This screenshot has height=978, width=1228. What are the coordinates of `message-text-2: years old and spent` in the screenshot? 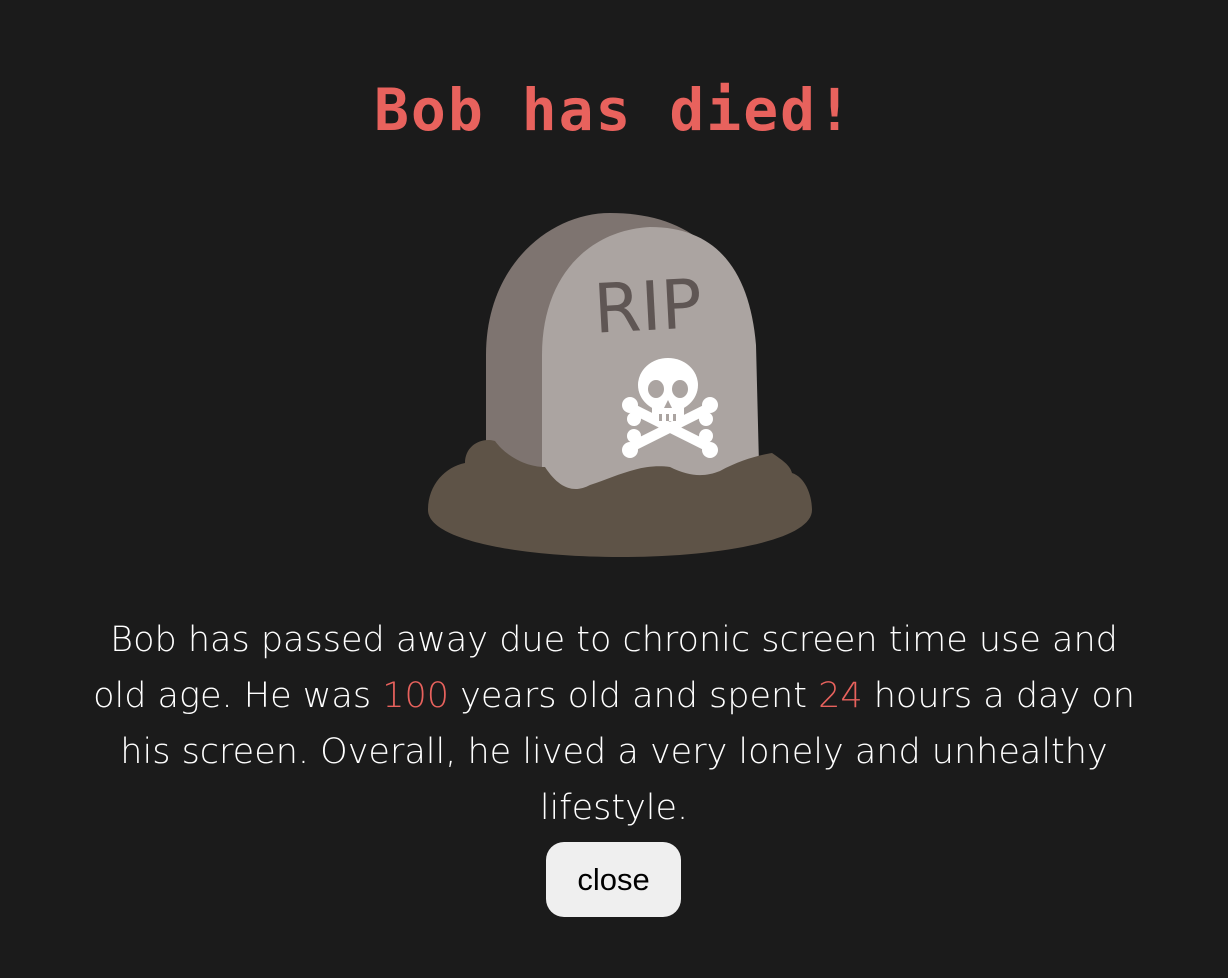 It's located at (634, 696).